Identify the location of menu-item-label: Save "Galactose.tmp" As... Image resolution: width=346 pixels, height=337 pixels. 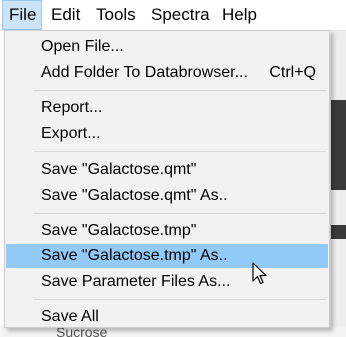
(134, 255).